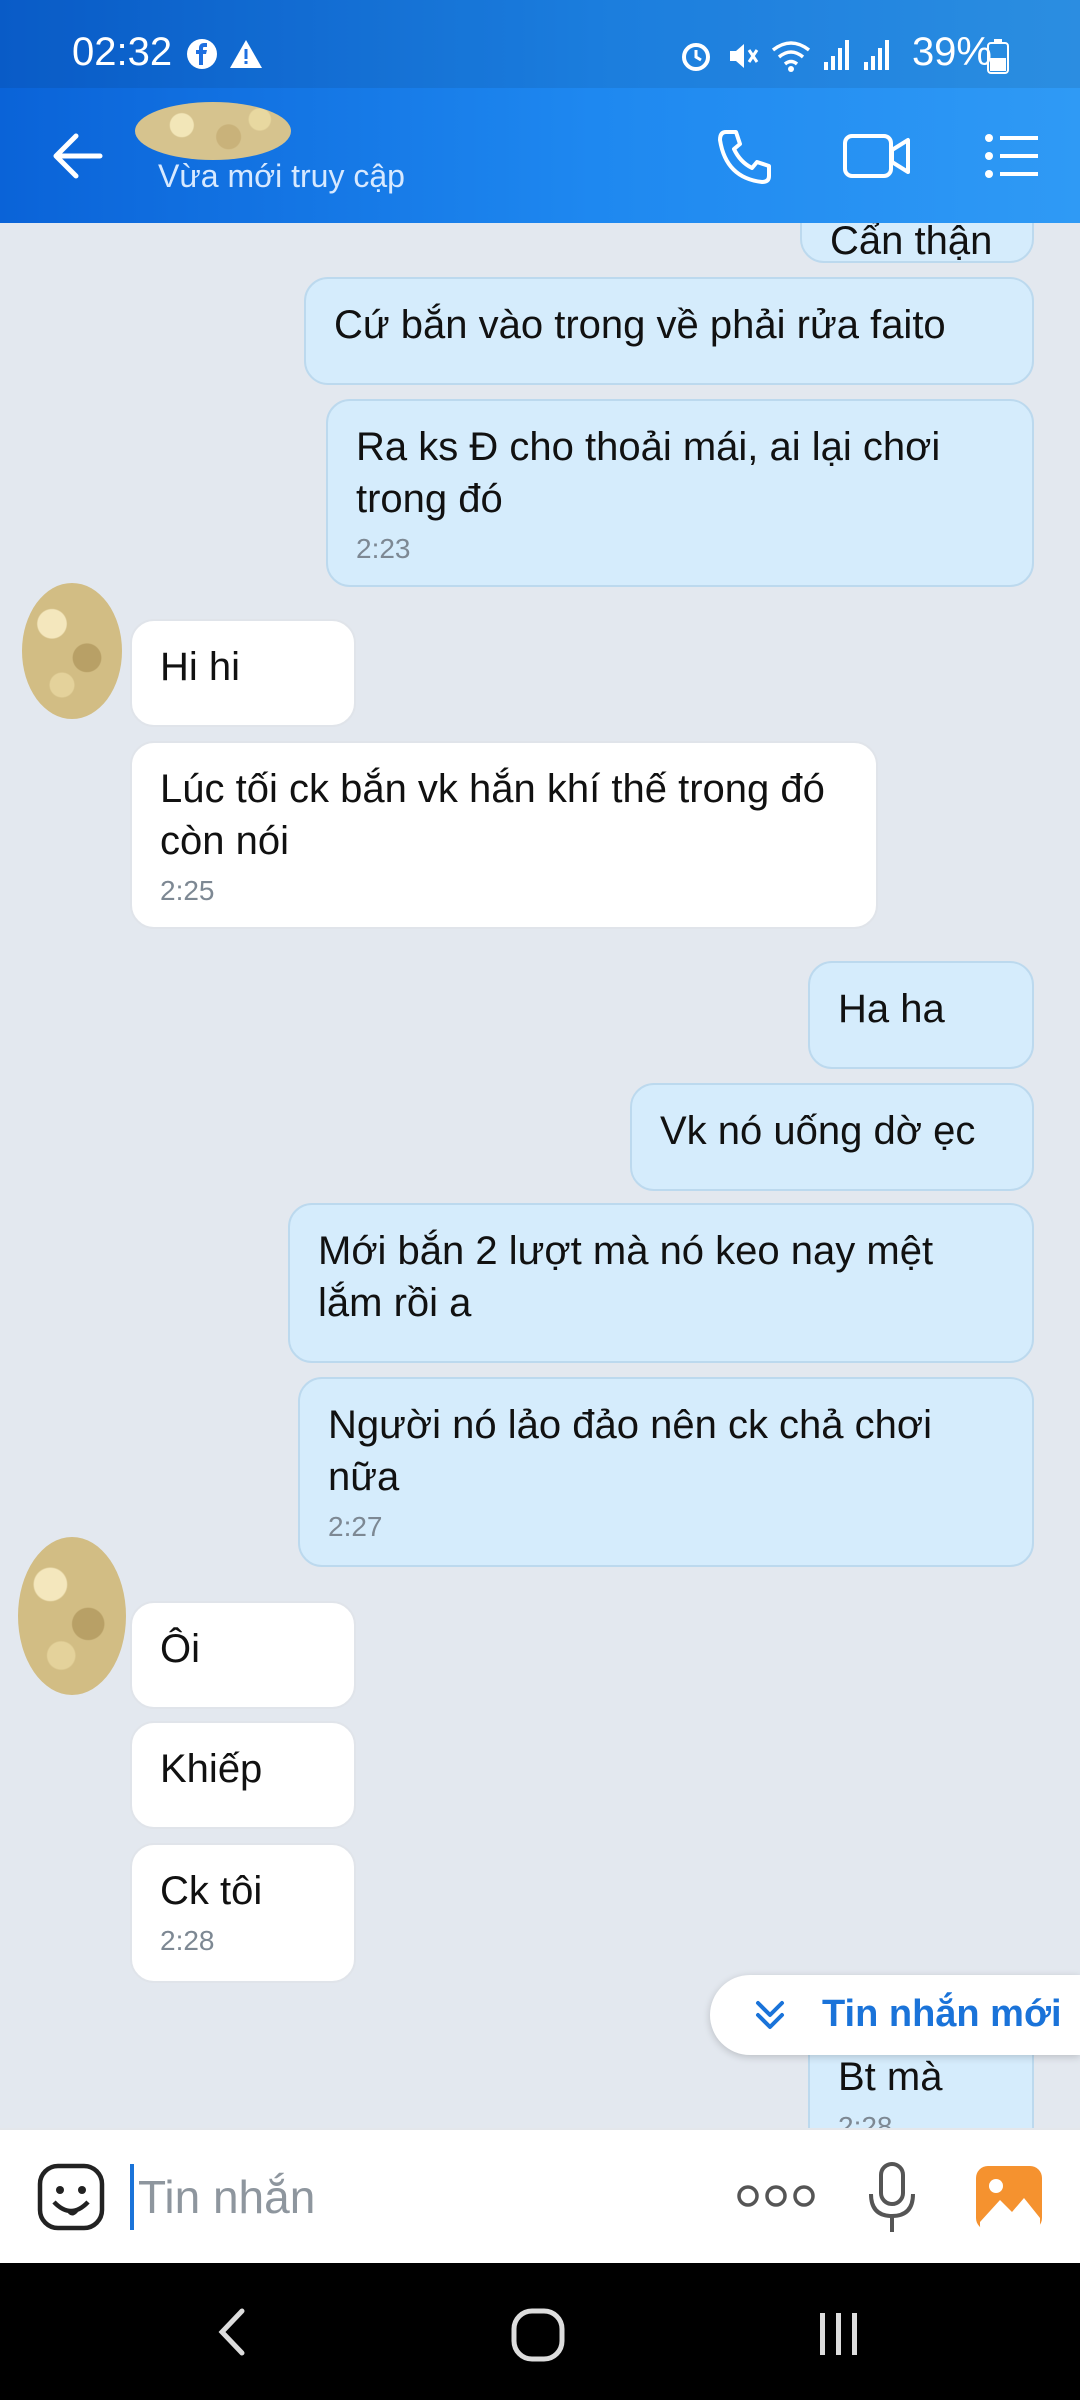 The height and width of the screenshot is (2400, 1080). Describe the element at coordinates (538, 2335) in the screenshot. I see `nav-home-icon` at that location.